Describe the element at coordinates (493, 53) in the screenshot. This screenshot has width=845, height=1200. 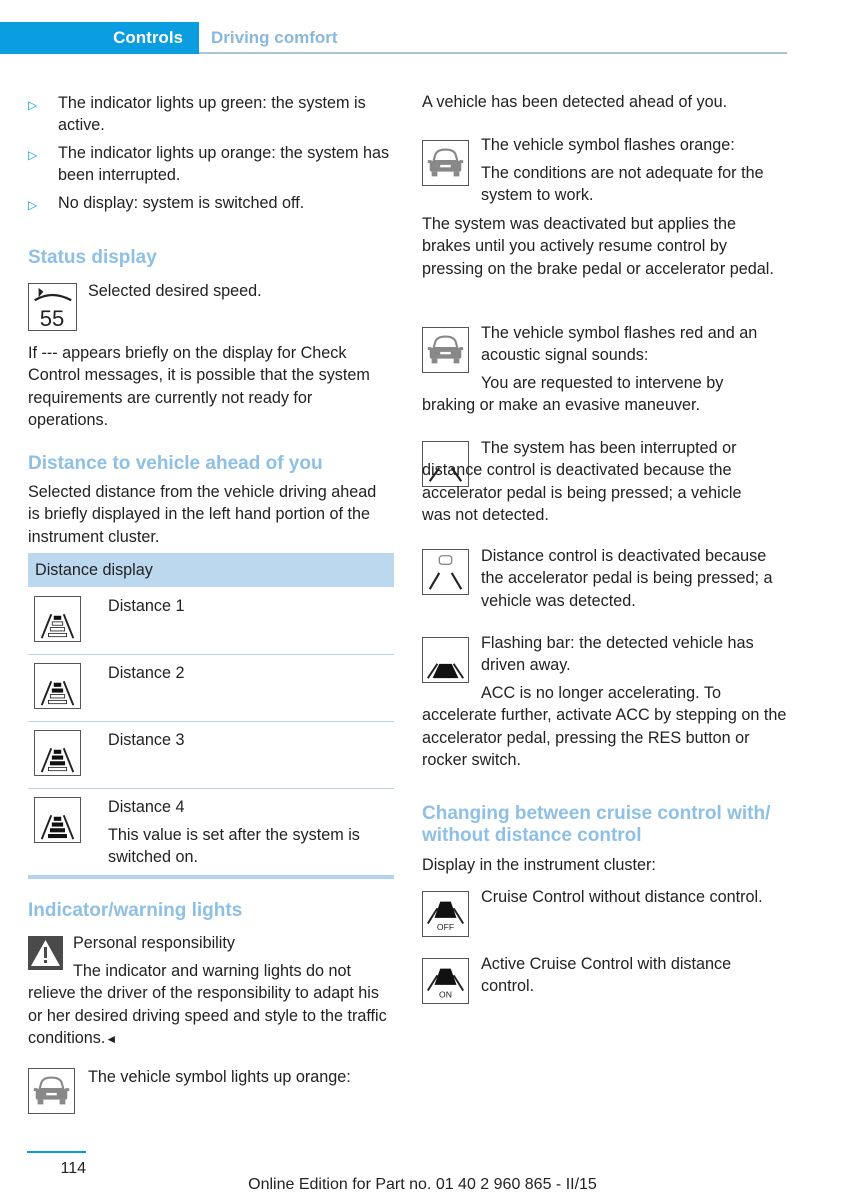
I see `header-rule` at that location.